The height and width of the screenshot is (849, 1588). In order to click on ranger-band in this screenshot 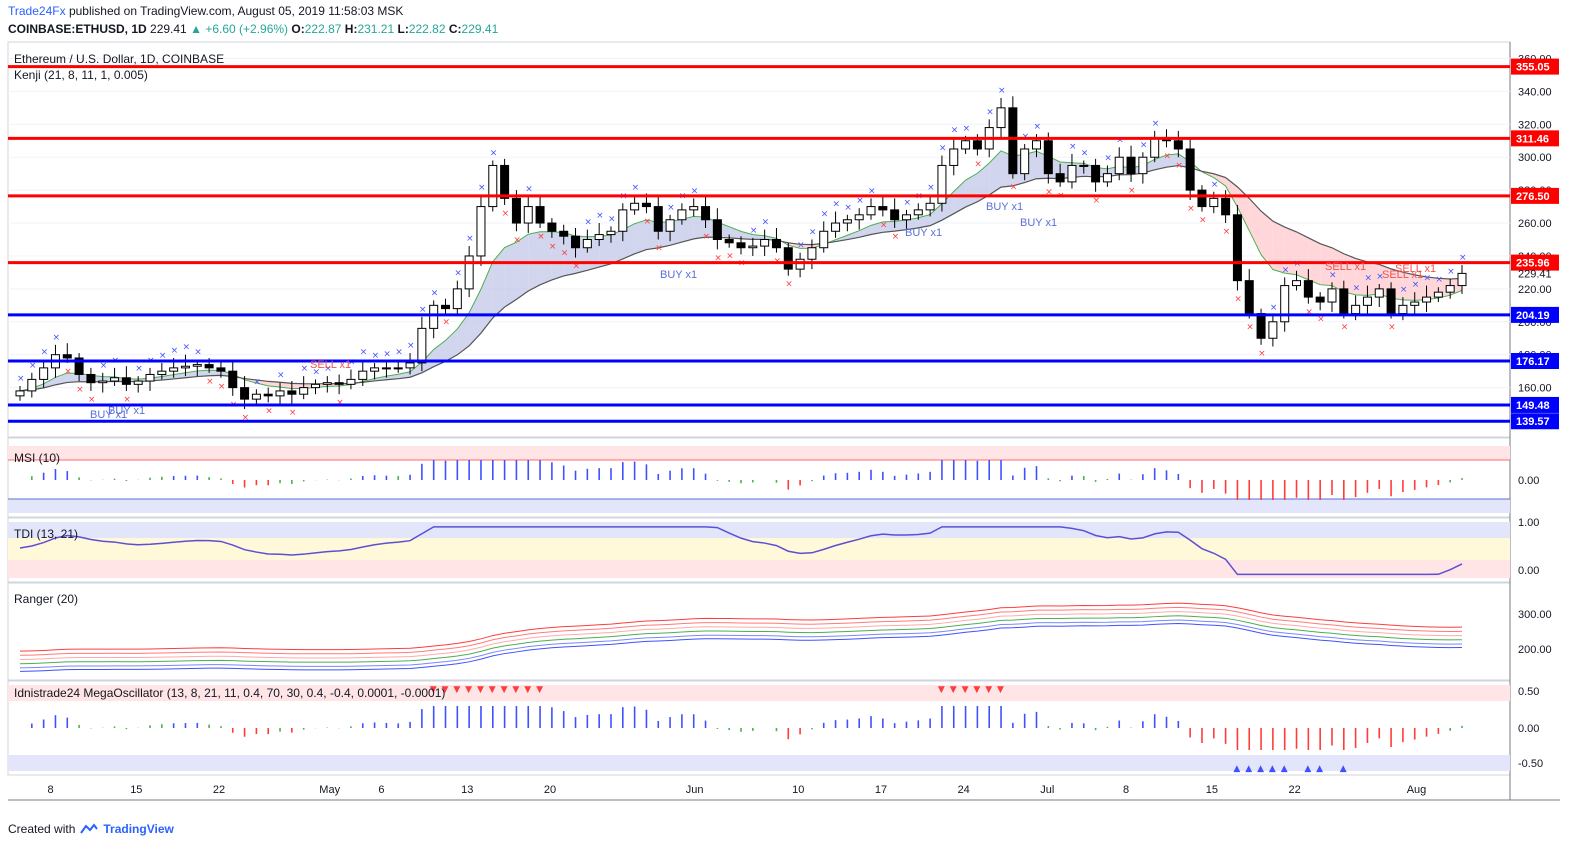, I will do `click(741, 647)`.